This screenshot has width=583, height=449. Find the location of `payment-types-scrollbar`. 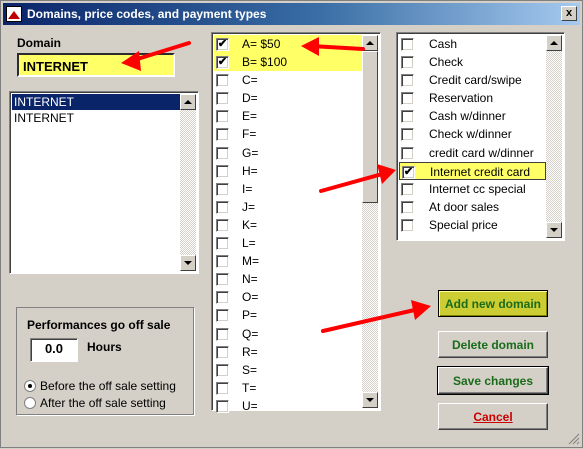

payment-types-scrollbar is located at coordinates (554, 136).